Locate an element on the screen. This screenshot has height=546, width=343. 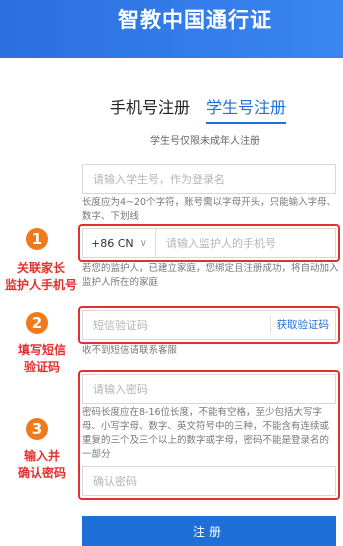
guardian-phone-hint: 若您的监护人，已建立家庭，您绑定且注册成功，将自动加入监护人所在的家庭 is located at coordinates (210, 275).